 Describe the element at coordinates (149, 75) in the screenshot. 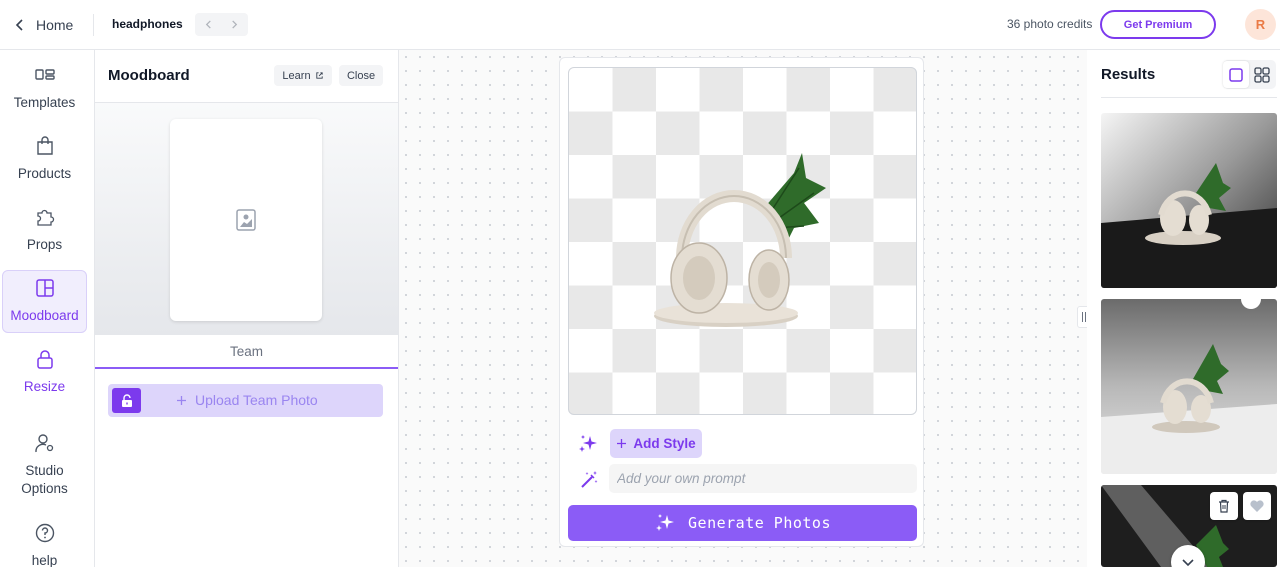

I see `panel-title: Moodboard` at that location.